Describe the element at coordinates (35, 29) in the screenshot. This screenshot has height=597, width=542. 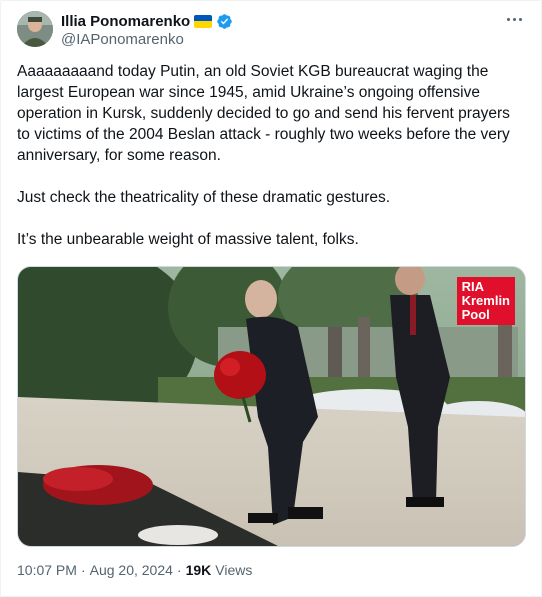
I see `avatar` at that location.